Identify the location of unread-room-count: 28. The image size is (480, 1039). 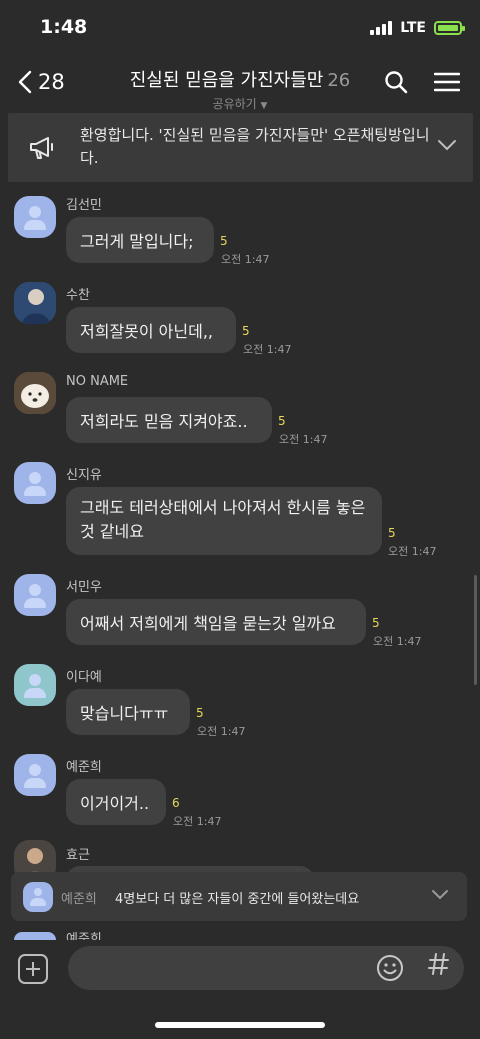
(51, 82).